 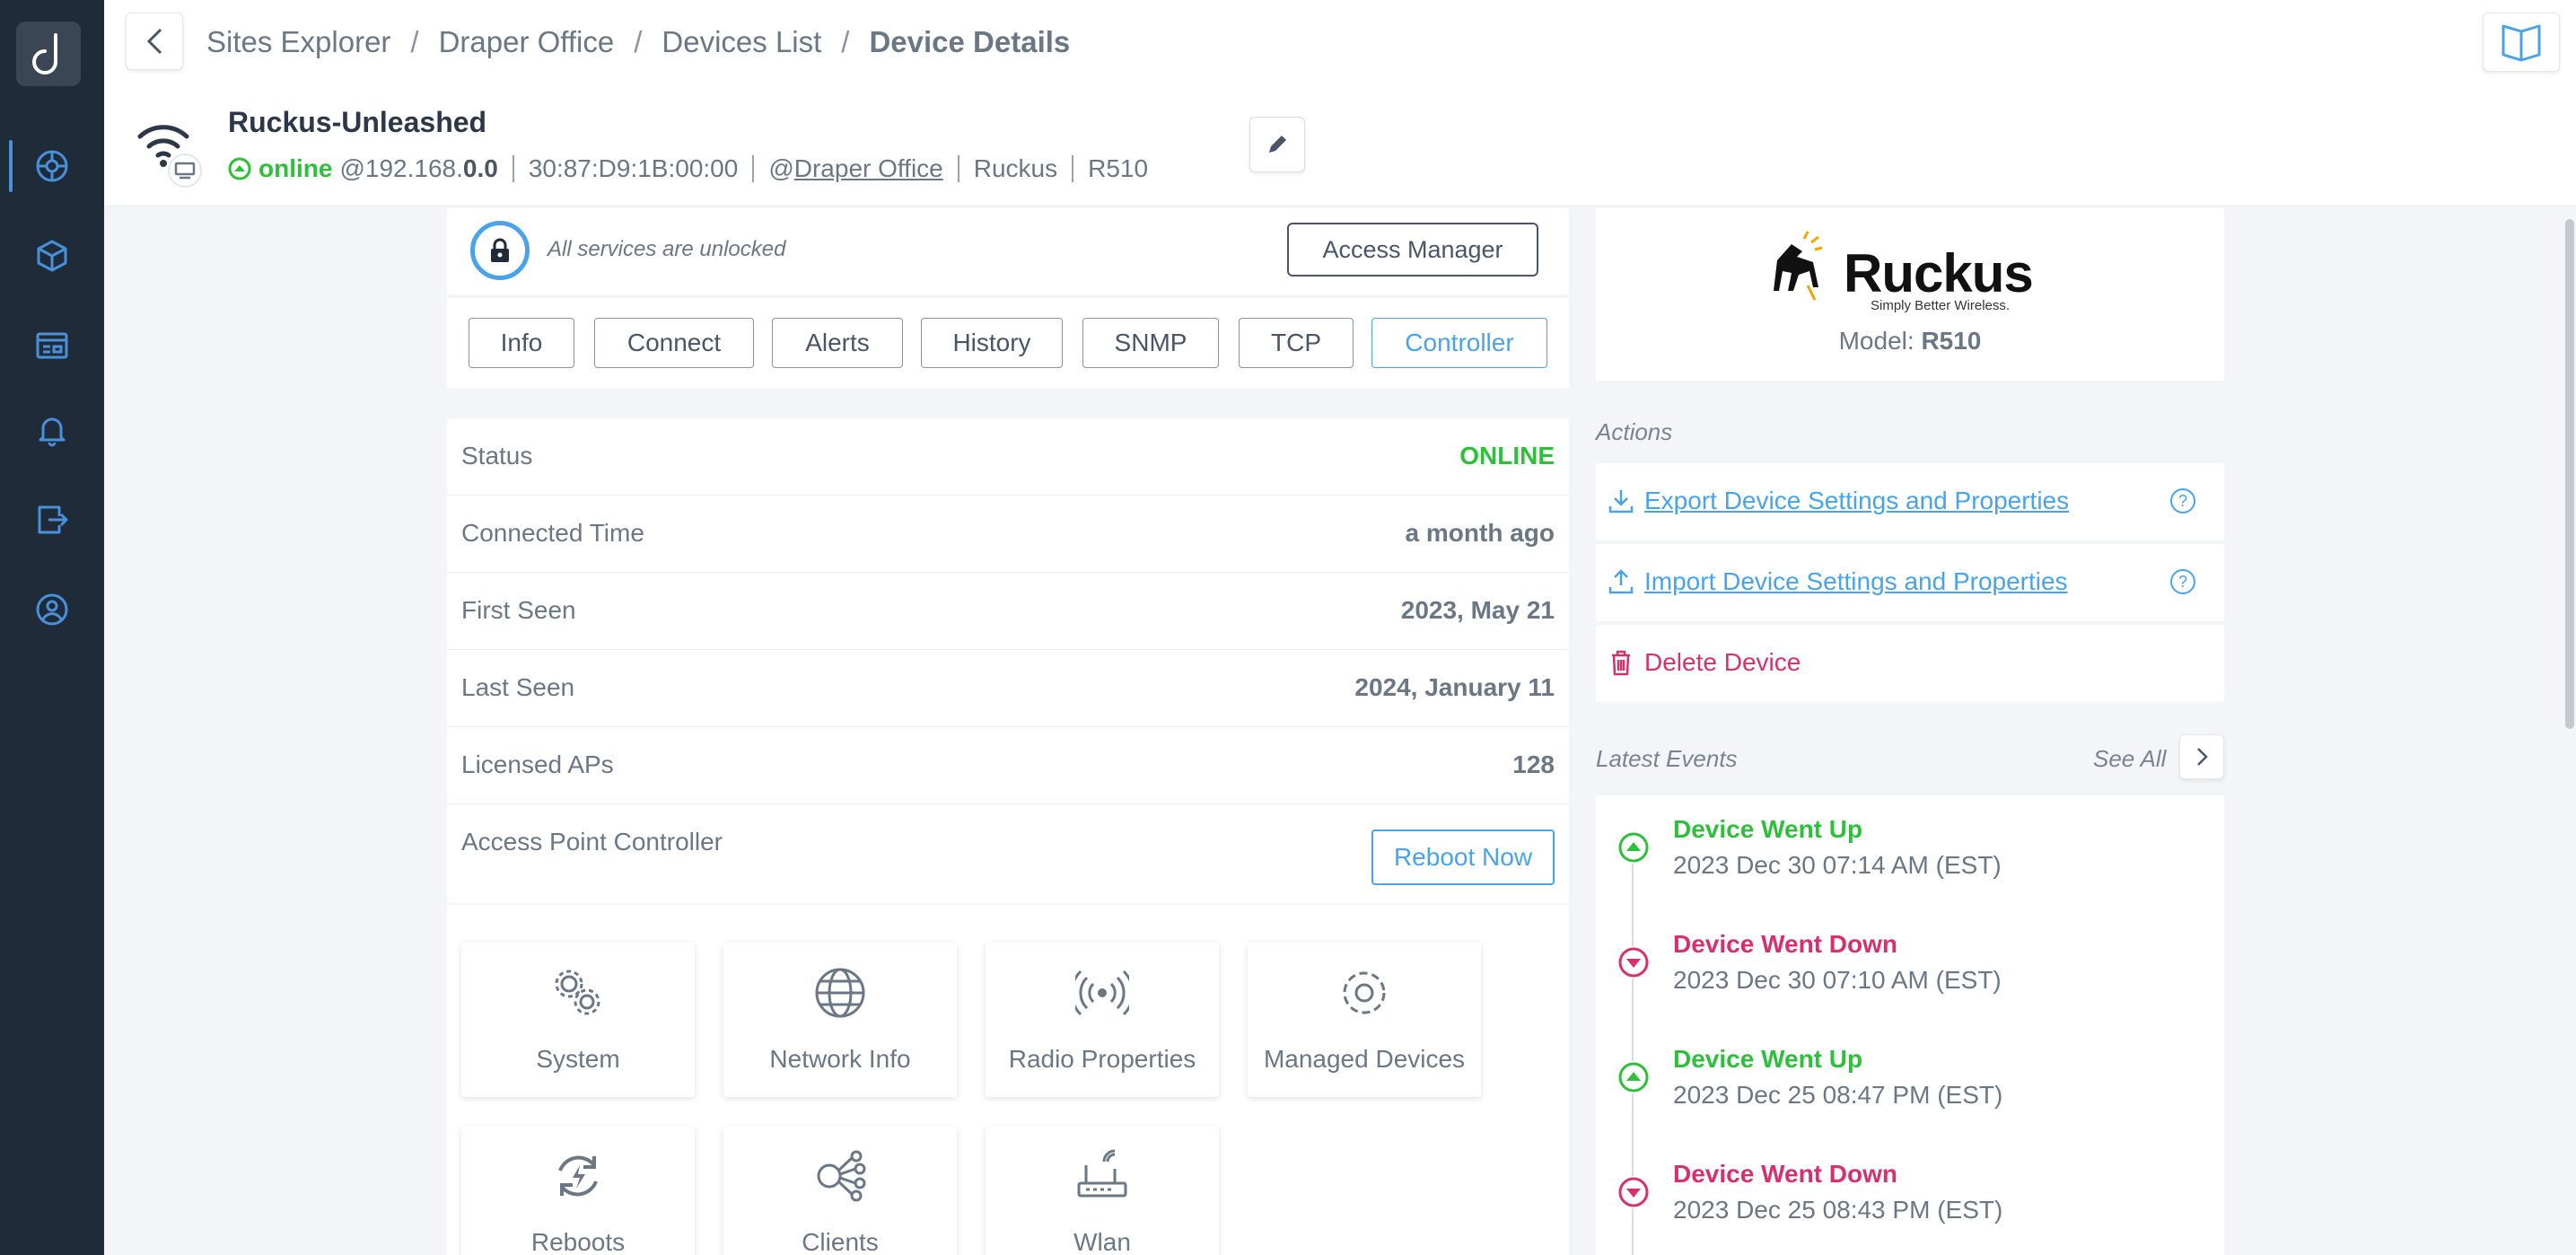 What do you see at coordinates (1633, 1077) in the screenshot?
I see `event-up-icon` at bounding box center [1633, 1077].